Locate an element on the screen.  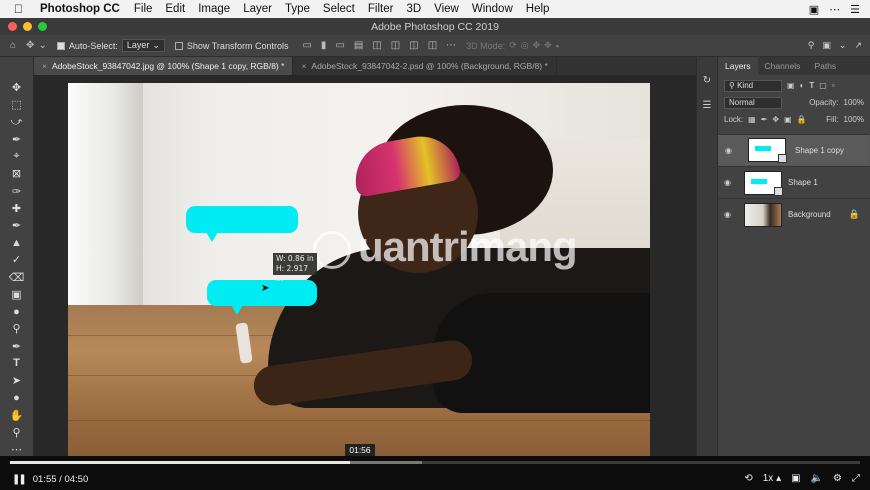
layer-name: Shape 1 is located at coordinates (803, 182).